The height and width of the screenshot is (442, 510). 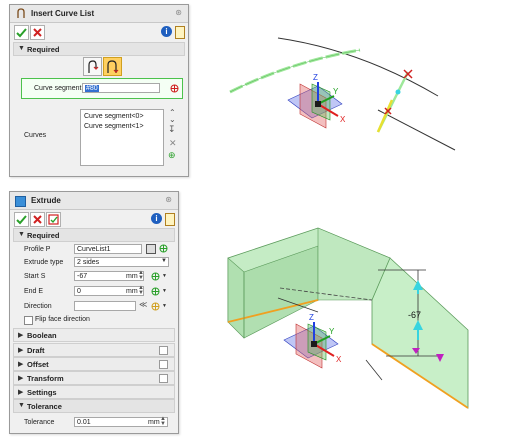 What do you see at coordinates (94, 392) in the screenshot?
I see `settings-section-header: ▶ Settings` at bounding box center [94, 392].